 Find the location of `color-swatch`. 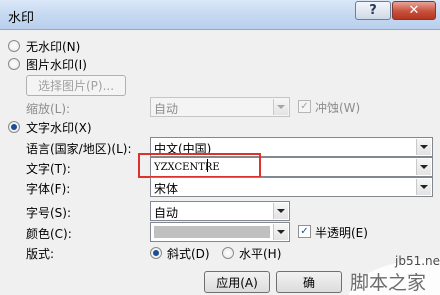

color-swatch is located at coordinates (212, 232).